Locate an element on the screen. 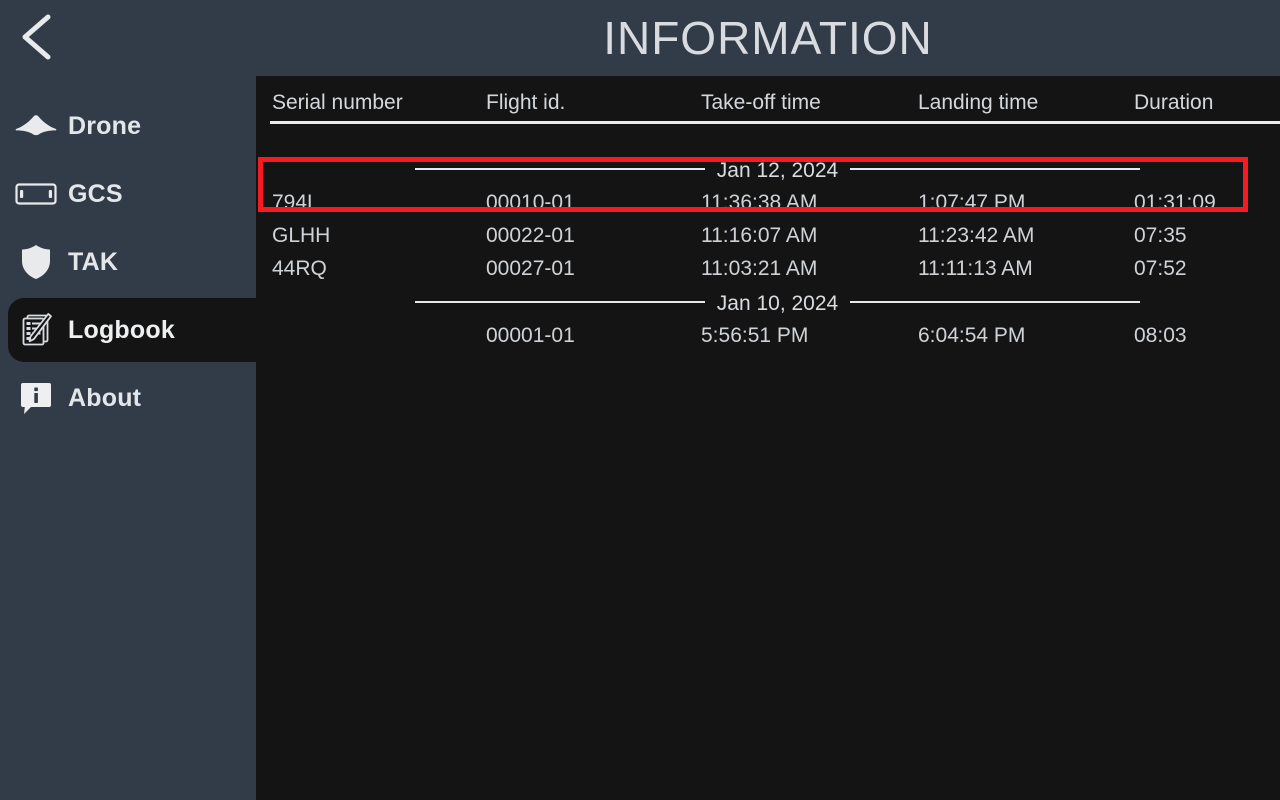  page-title: INFORMATION is located at coordinates (768, 38).